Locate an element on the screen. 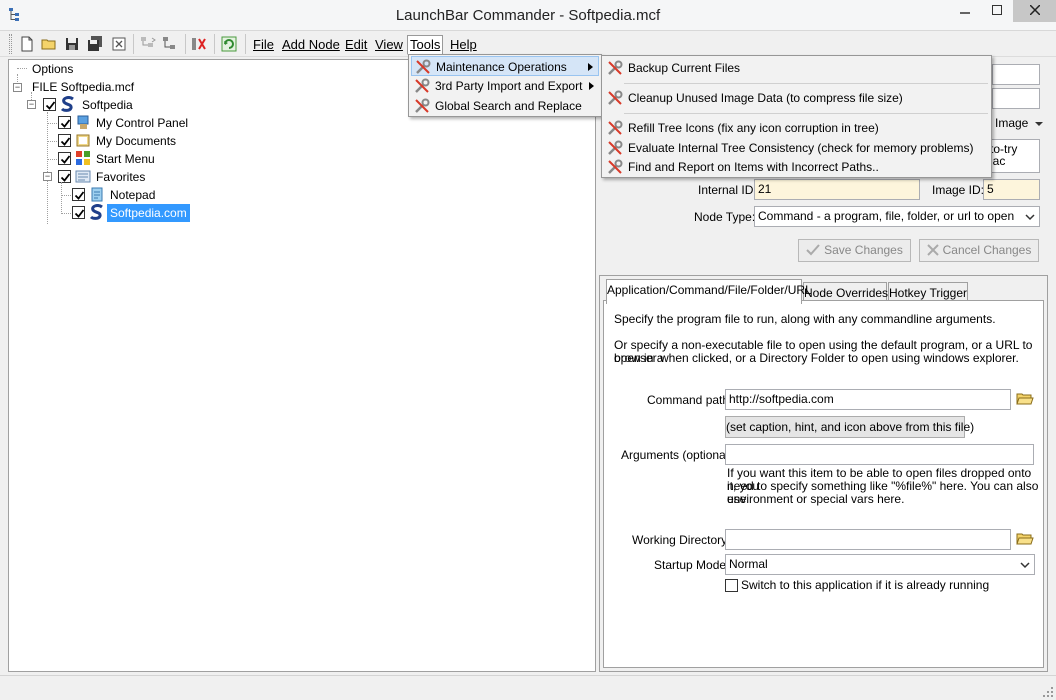 The height and width of the screenshot is (700, 1056). tree-line is located at coordinates (52, 123).